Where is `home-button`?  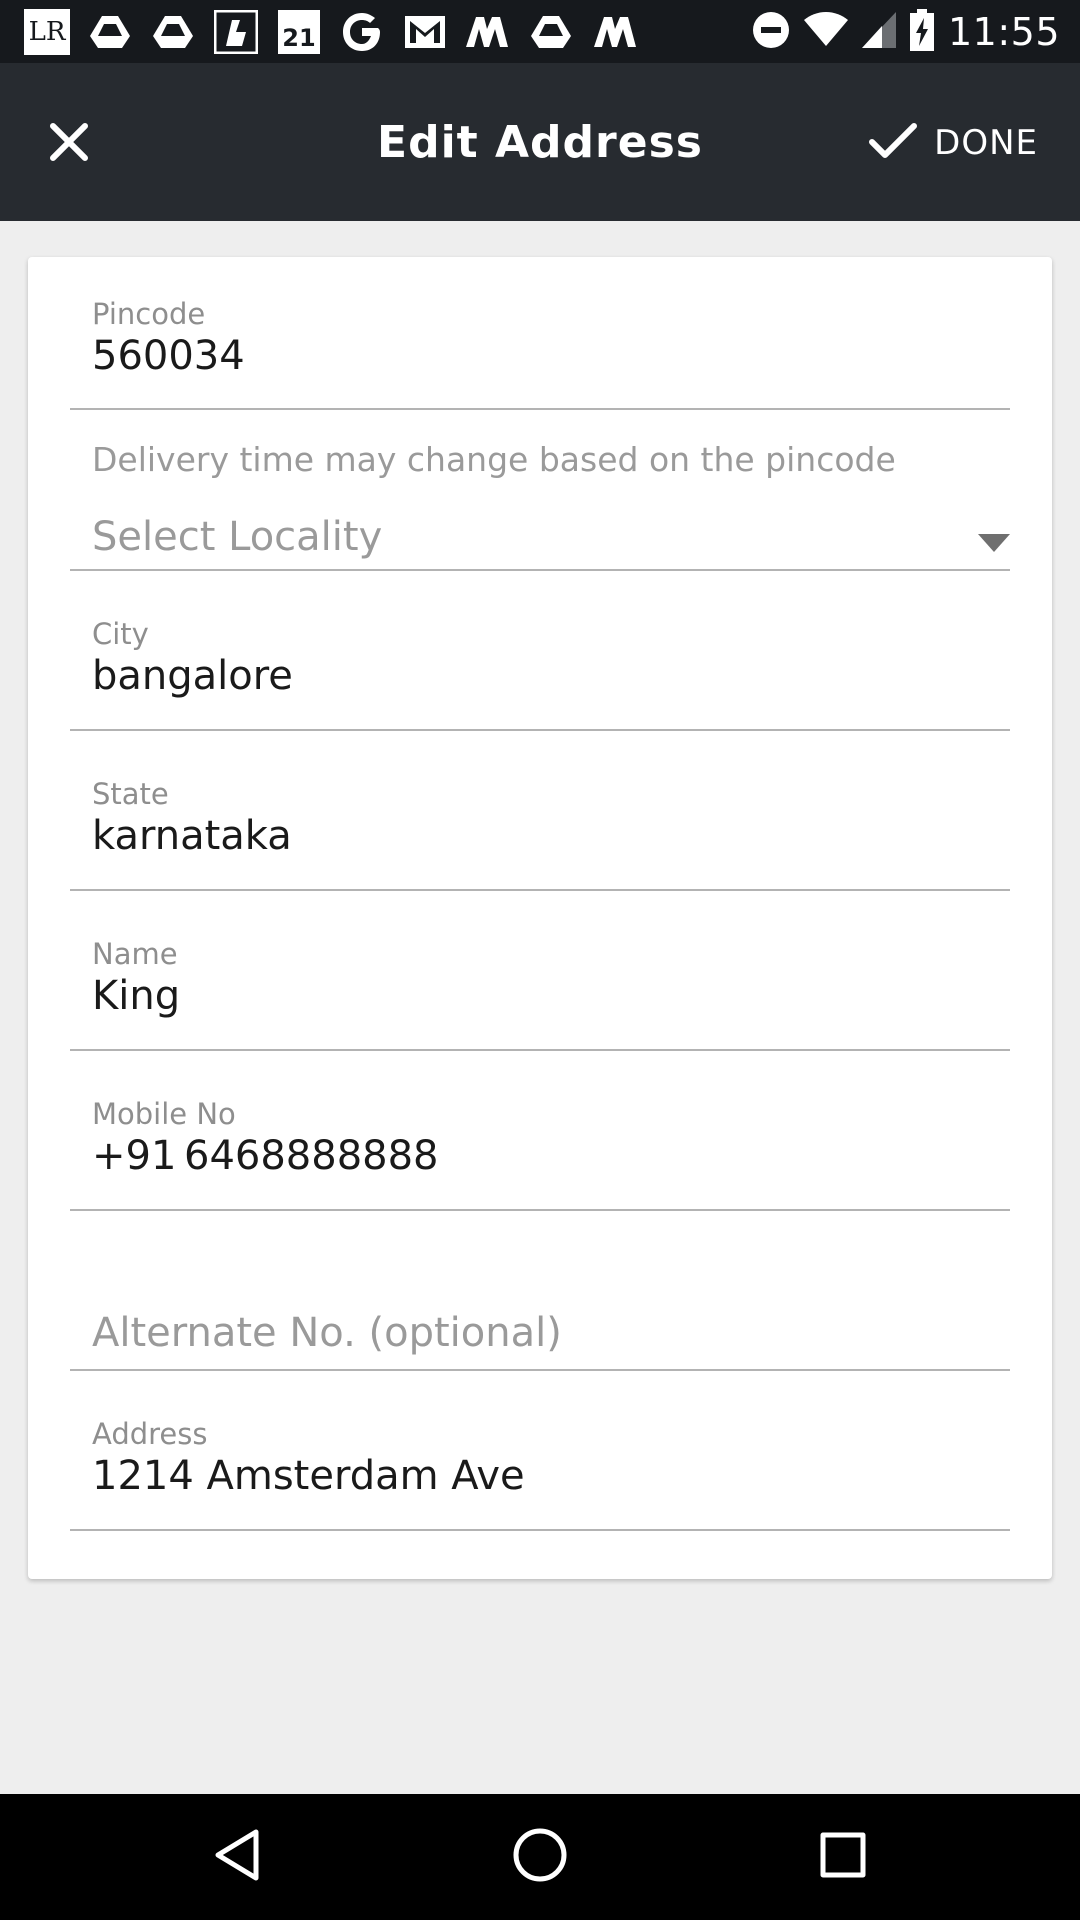 home-button is located at coordinates (540, 1857).